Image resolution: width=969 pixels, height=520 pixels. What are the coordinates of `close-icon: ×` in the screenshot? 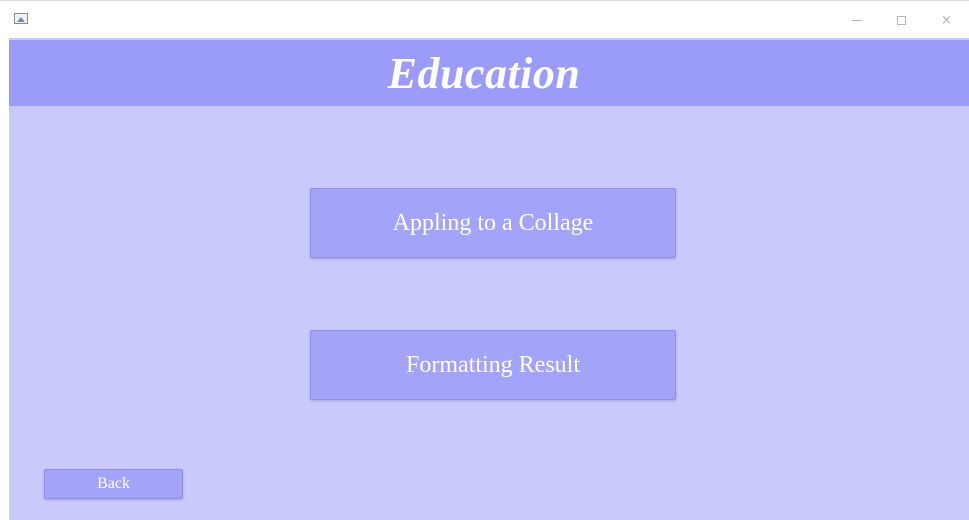 It's located at (946, 20).